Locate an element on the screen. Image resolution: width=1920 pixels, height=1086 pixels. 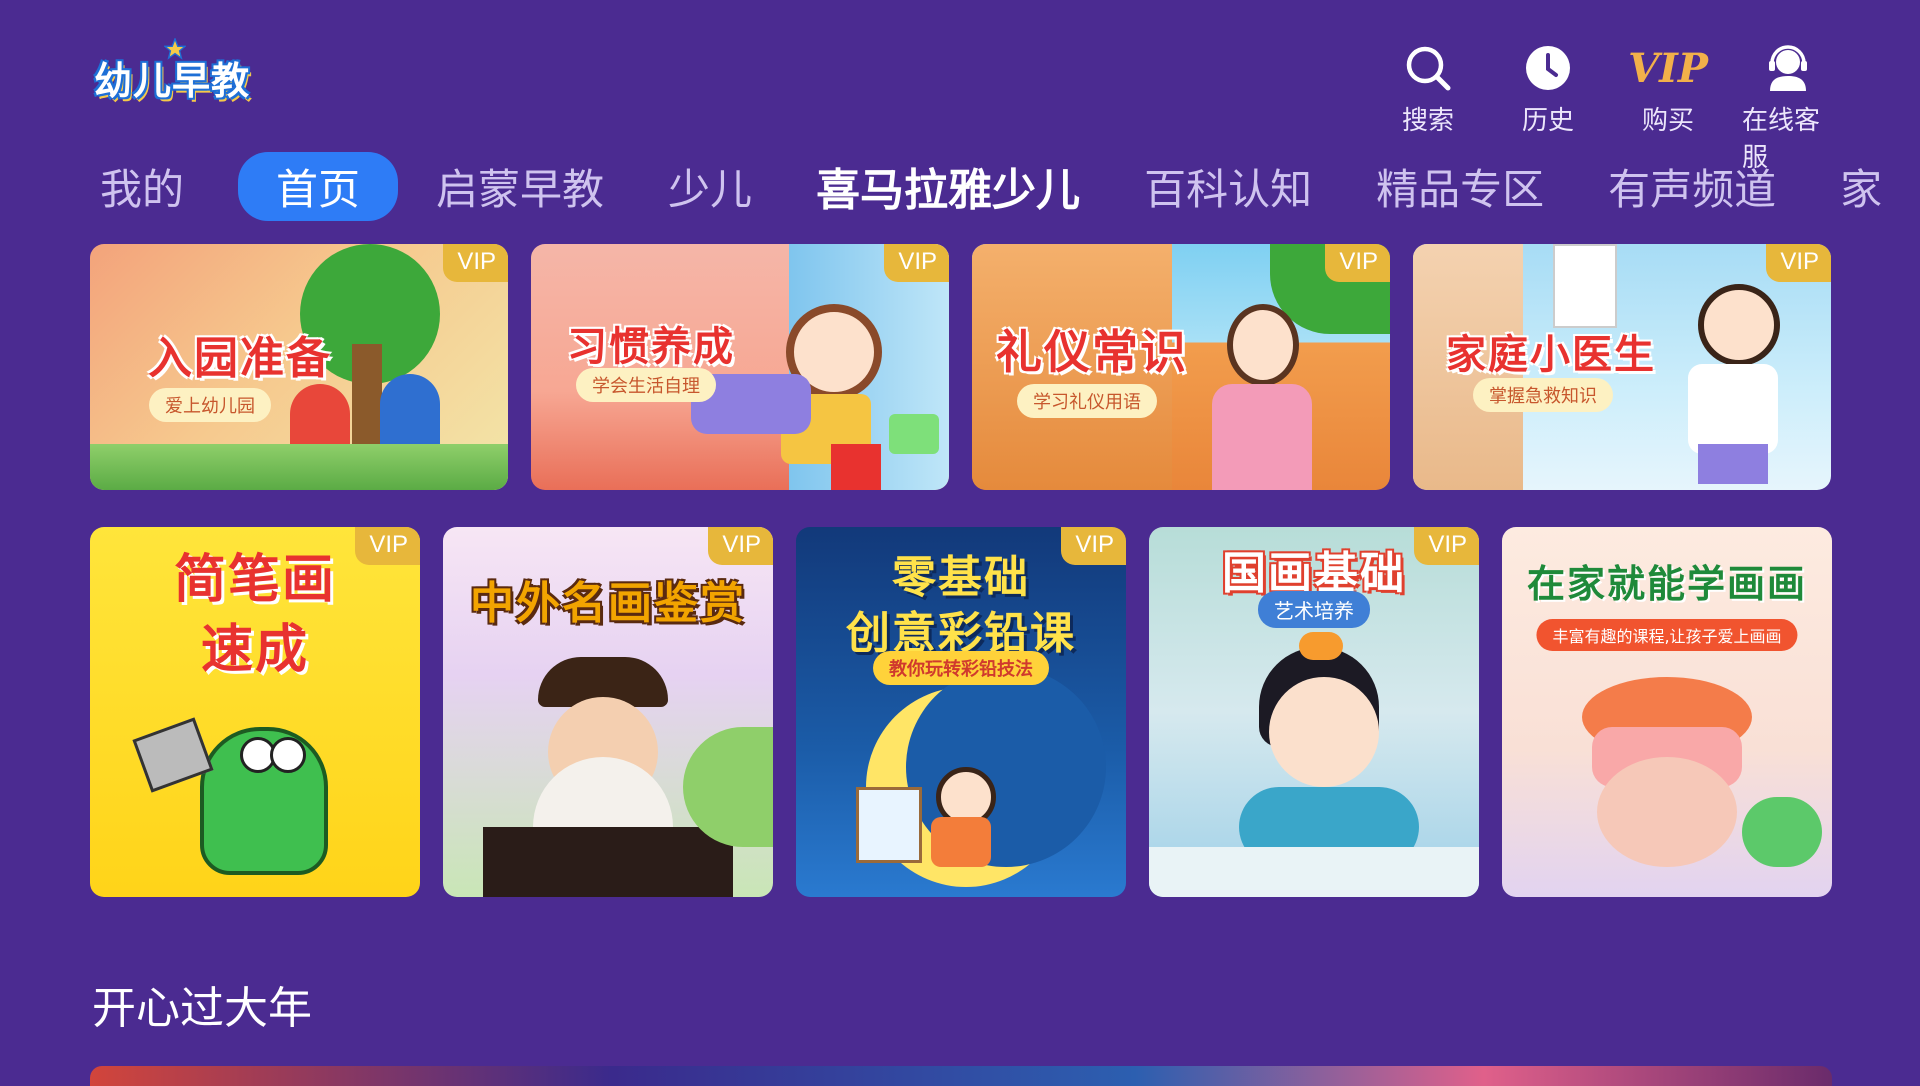
course-card-etiquette: 礼仪常识 学习礼仪用语 VIP is located at coordinates (1181, 367).